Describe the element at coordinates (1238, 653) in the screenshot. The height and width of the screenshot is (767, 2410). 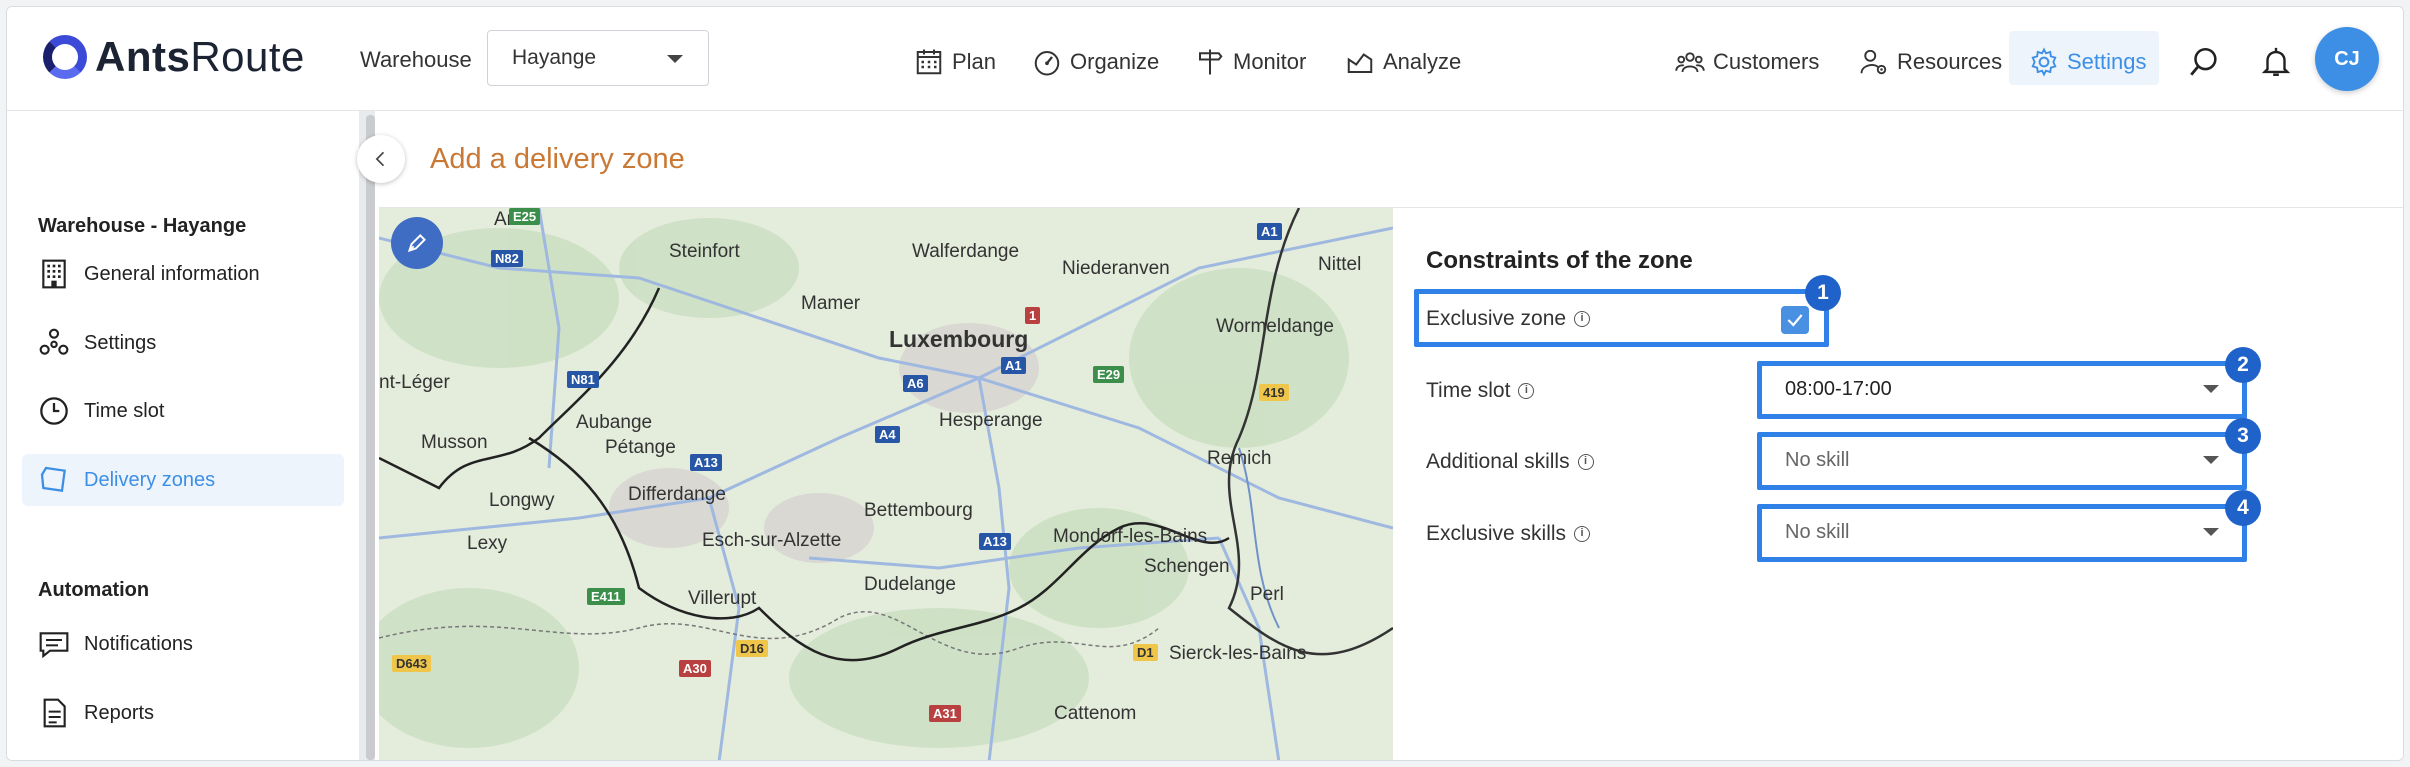
I see `map-label: Sierck-les-Bains` at that location.